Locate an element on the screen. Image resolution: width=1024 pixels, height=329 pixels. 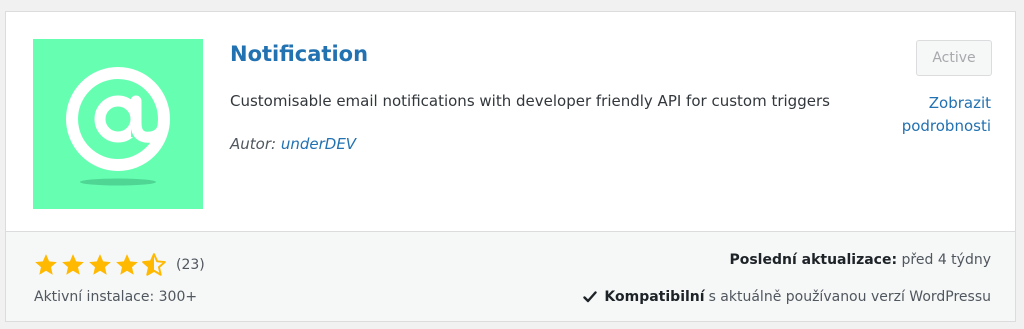
star-half-icon is located at coordinates (154, 264).